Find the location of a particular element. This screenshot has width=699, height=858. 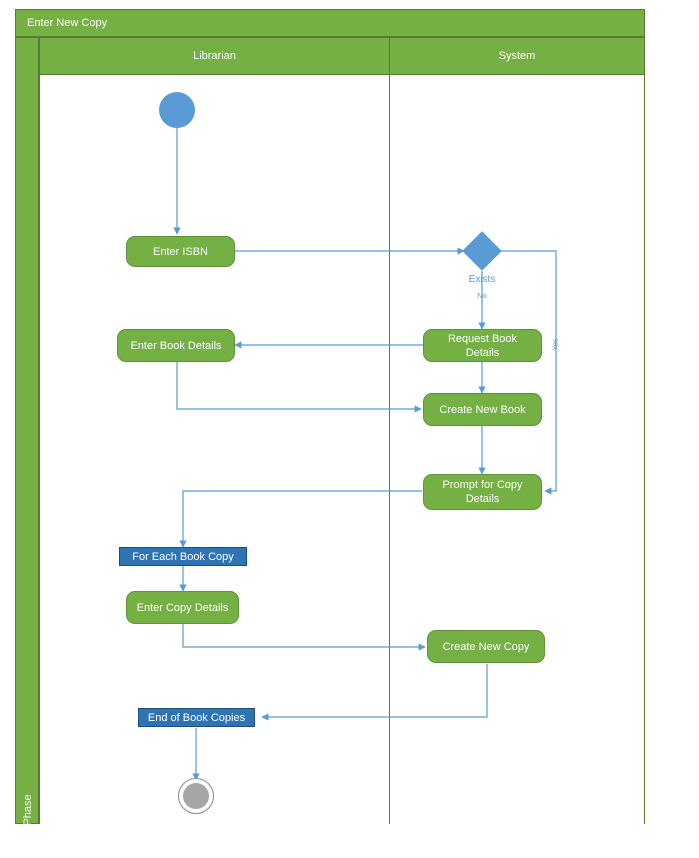

activity-create-new-book: Create New Book is located at coordinates (482, 409).